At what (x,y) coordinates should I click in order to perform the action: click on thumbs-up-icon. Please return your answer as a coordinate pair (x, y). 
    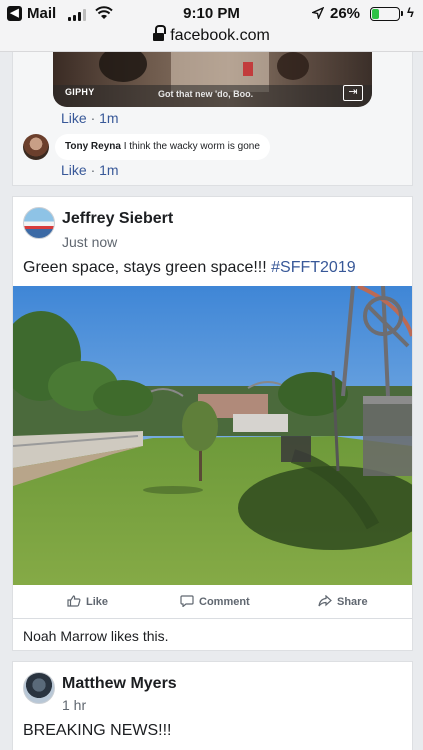
    Looking at the image, I should click on (74, 601).